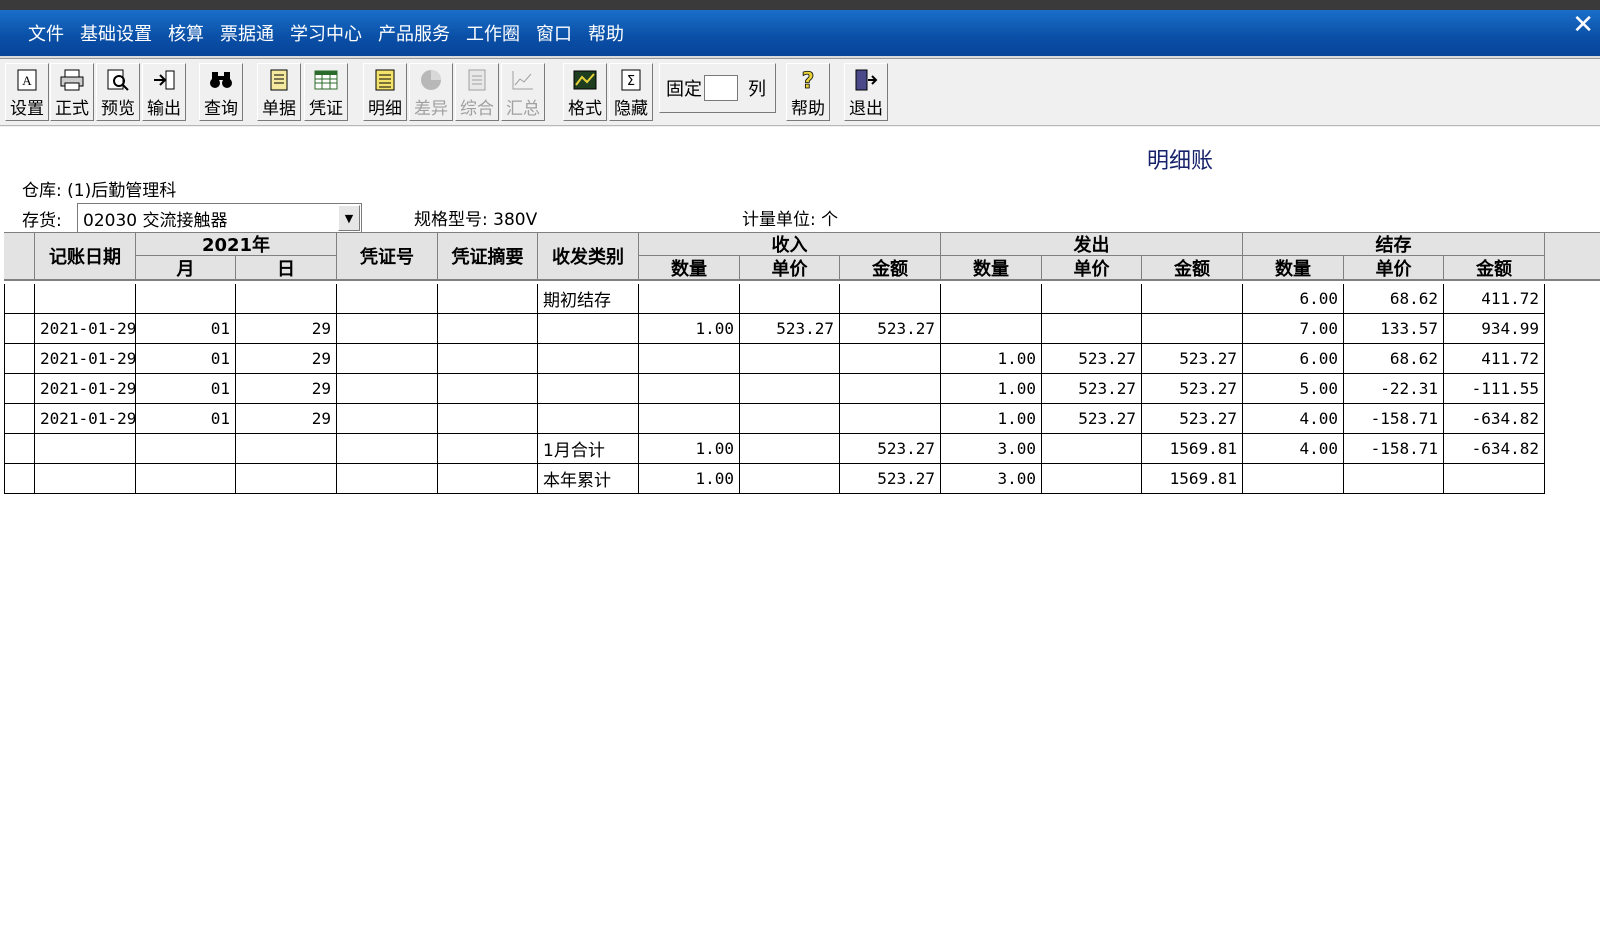 Image resolution: width=1600 pixels, height=932 pixels. What do you see at coordinates (164, 92) in the screenshot?
I see `toolbar-button-3: 输出` at bounding box center [164, 92].